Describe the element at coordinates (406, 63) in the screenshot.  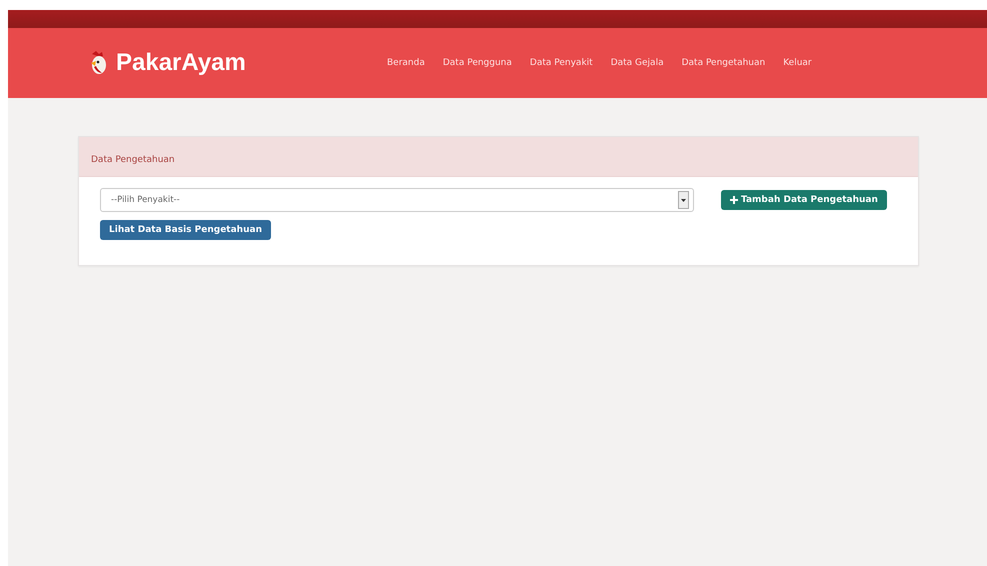
I see `nav-link: Beranda` at that location.